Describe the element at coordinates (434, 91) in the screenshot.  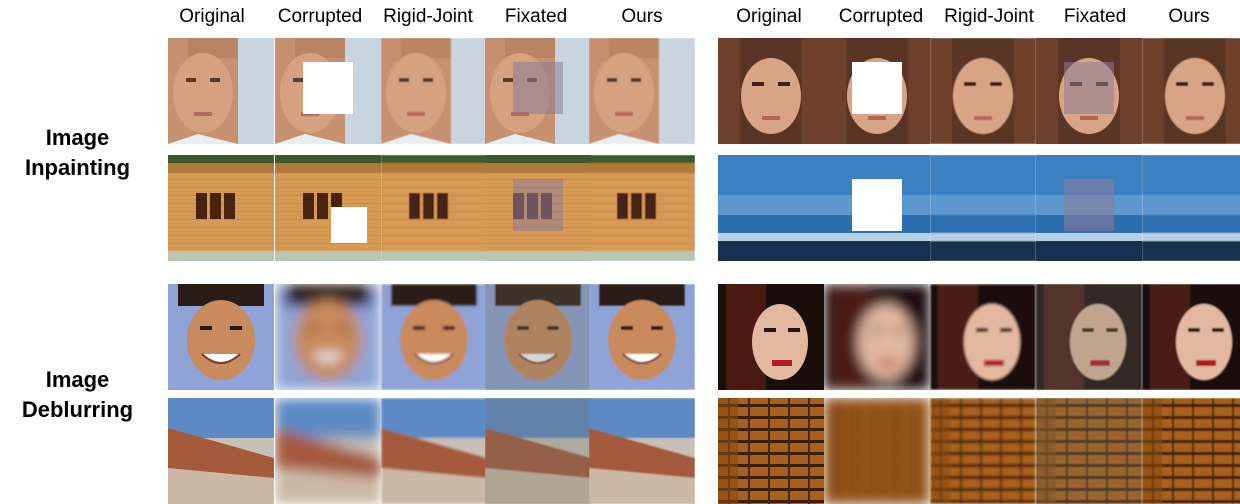
I see `face-man-rigid-joint-image` at that location.